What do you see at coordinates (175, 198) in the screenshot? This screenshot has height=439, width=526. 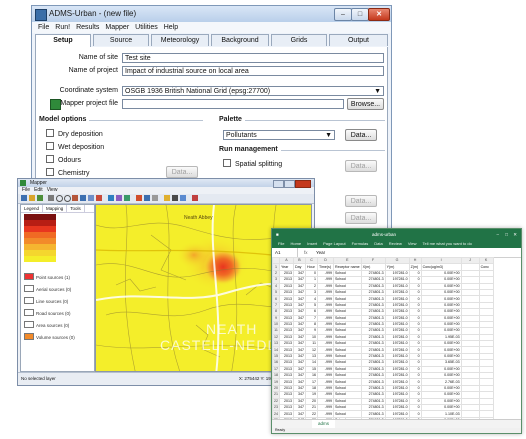 I see `print-icon` at bounding box center [175, 198].